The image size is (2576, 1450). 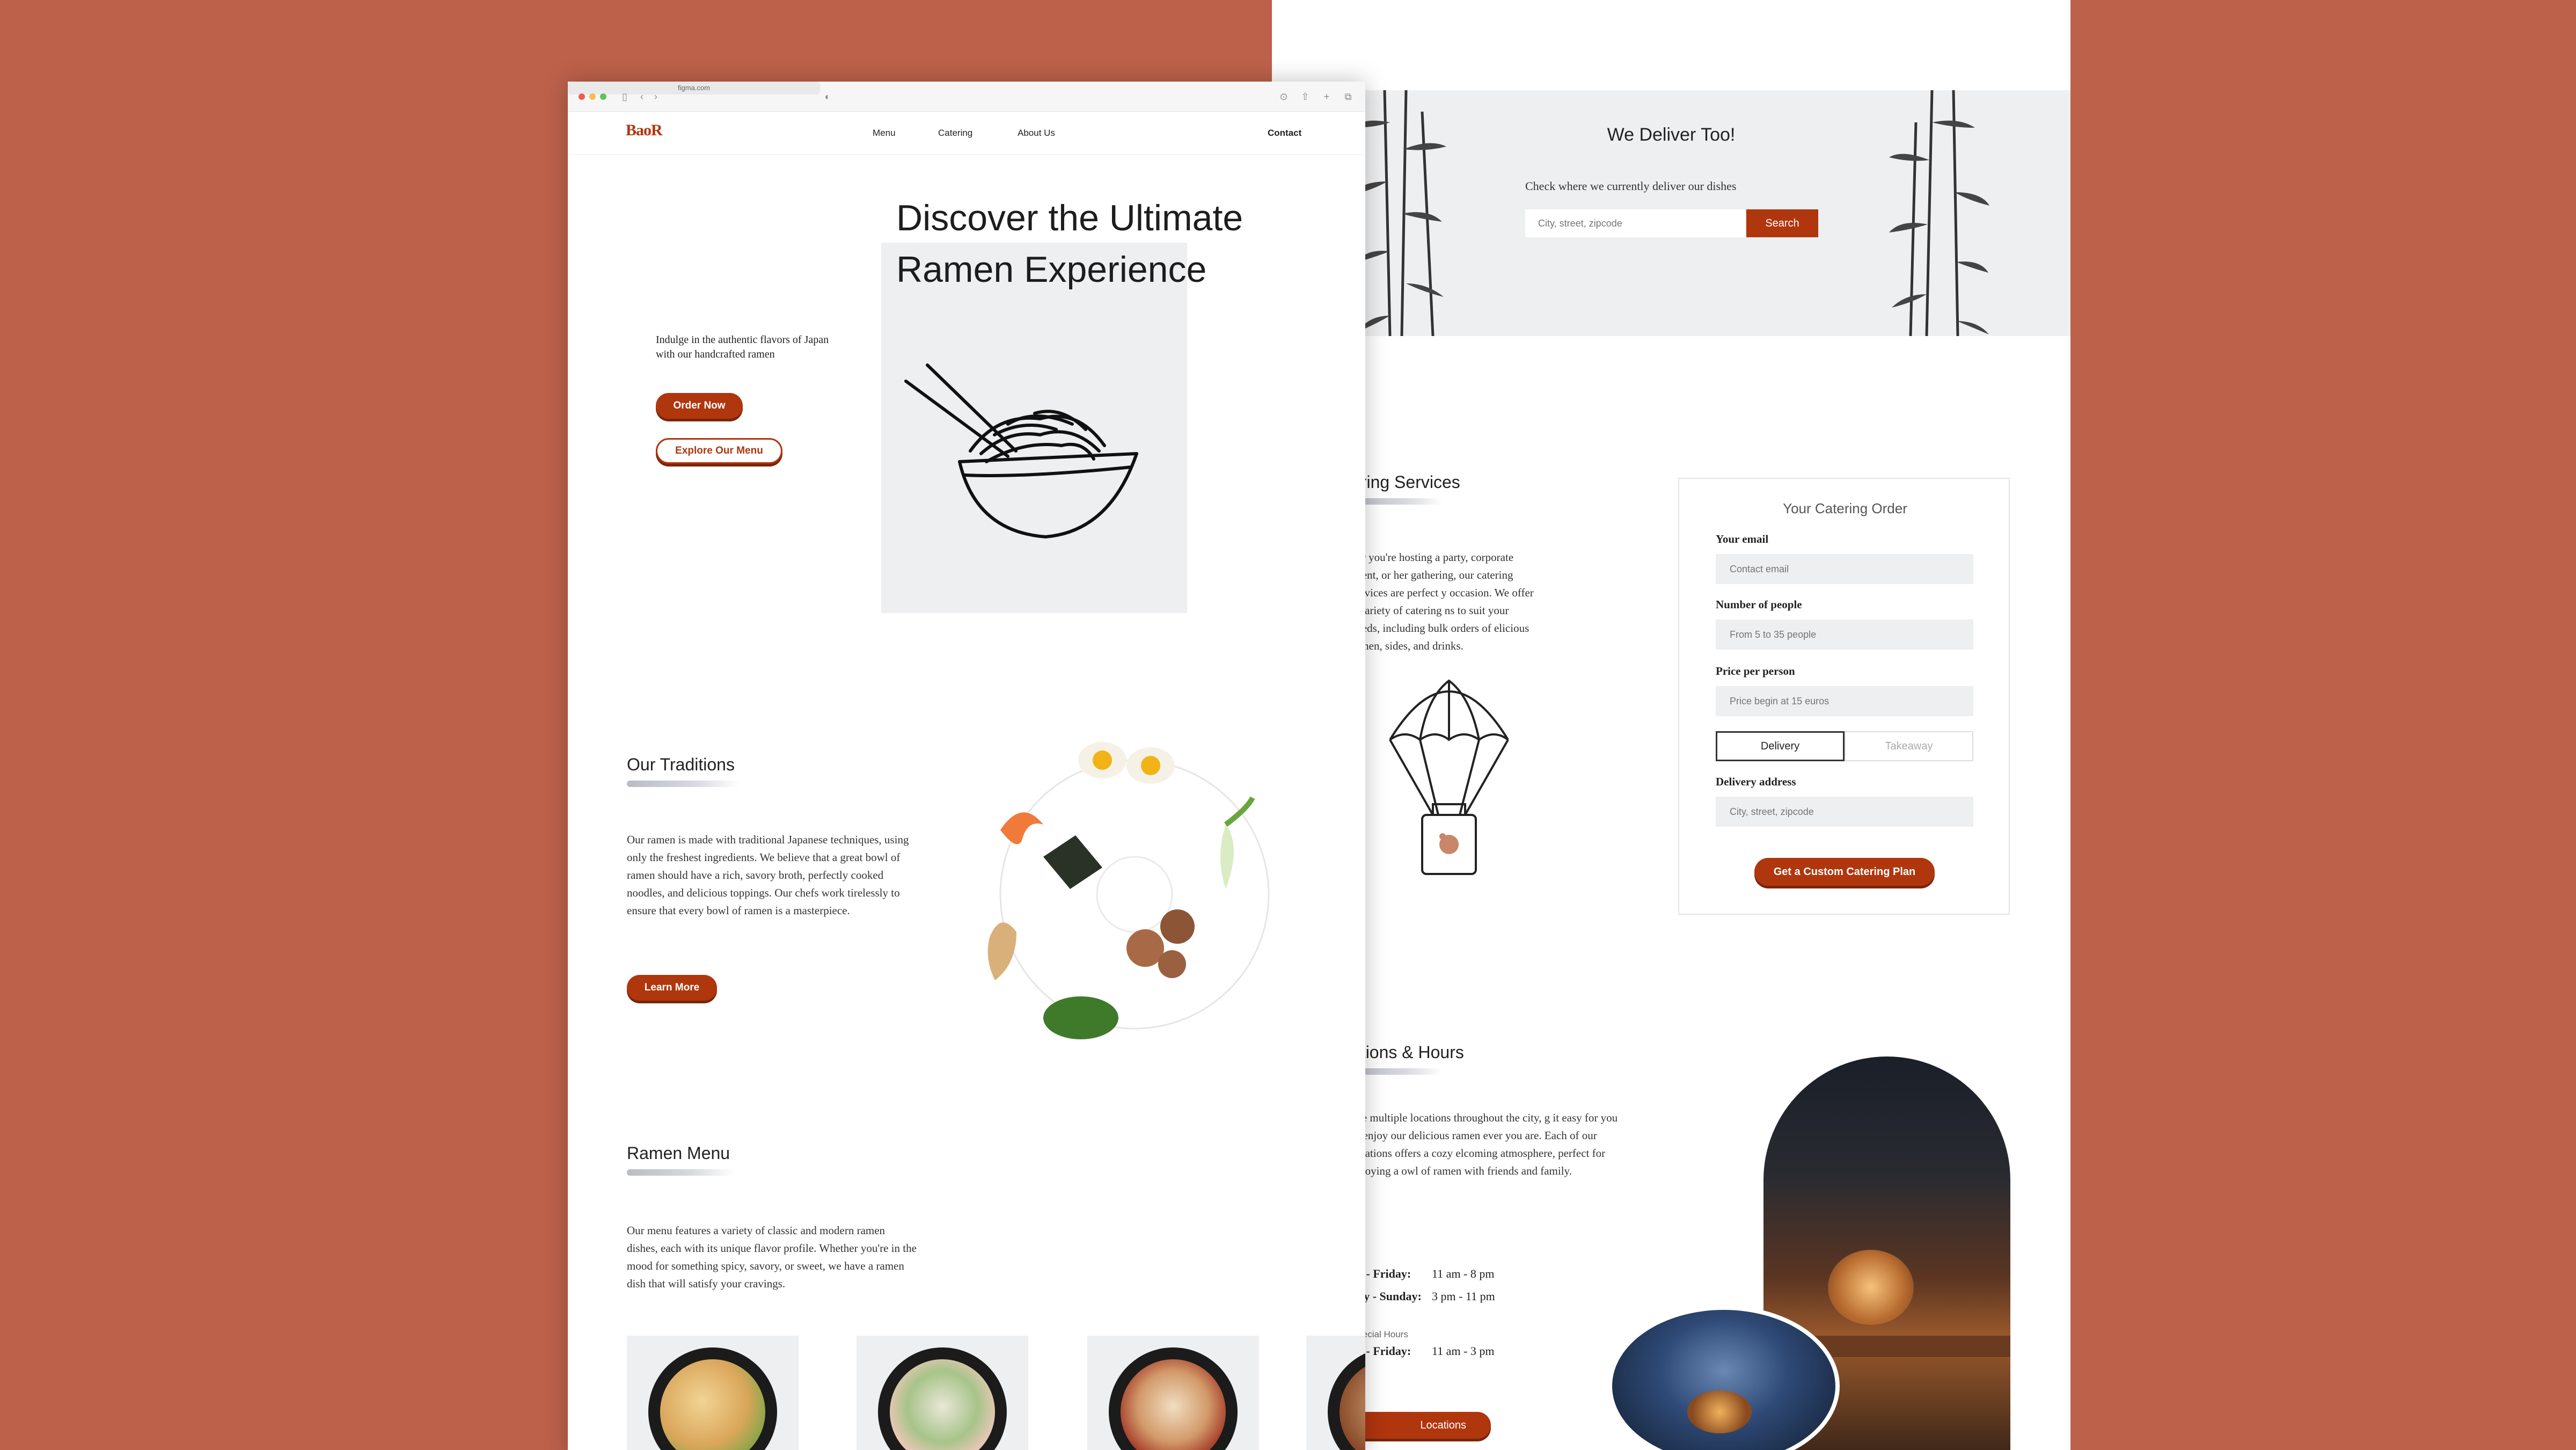 I want to click on hours-row: ay - Friday: 11 am - 8 pm, so click(x=1423, y=1274).